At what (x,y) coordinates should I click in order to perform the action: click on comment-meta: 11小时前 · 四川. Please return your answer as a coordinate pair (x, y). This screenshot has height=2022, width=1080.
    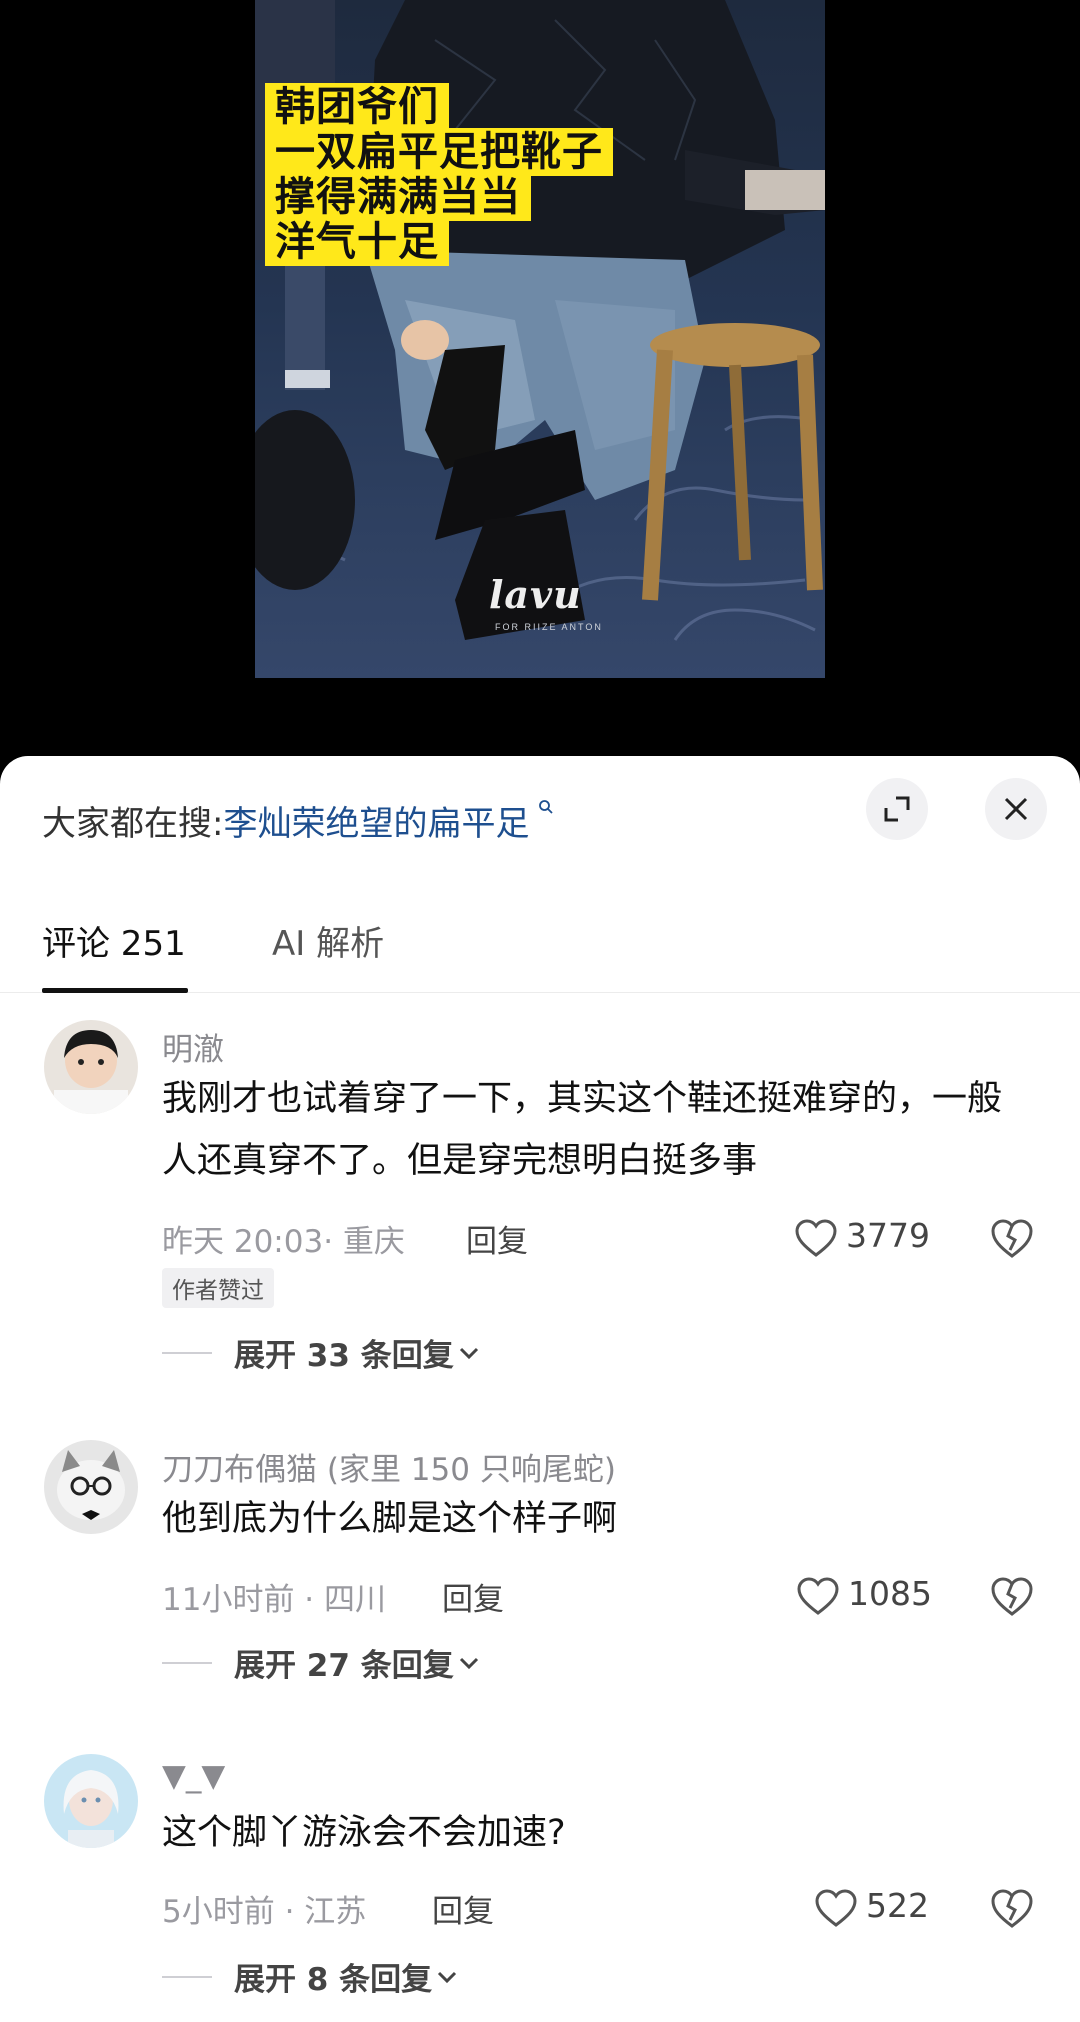
    Looking at the image, I should click on (274, 1600).